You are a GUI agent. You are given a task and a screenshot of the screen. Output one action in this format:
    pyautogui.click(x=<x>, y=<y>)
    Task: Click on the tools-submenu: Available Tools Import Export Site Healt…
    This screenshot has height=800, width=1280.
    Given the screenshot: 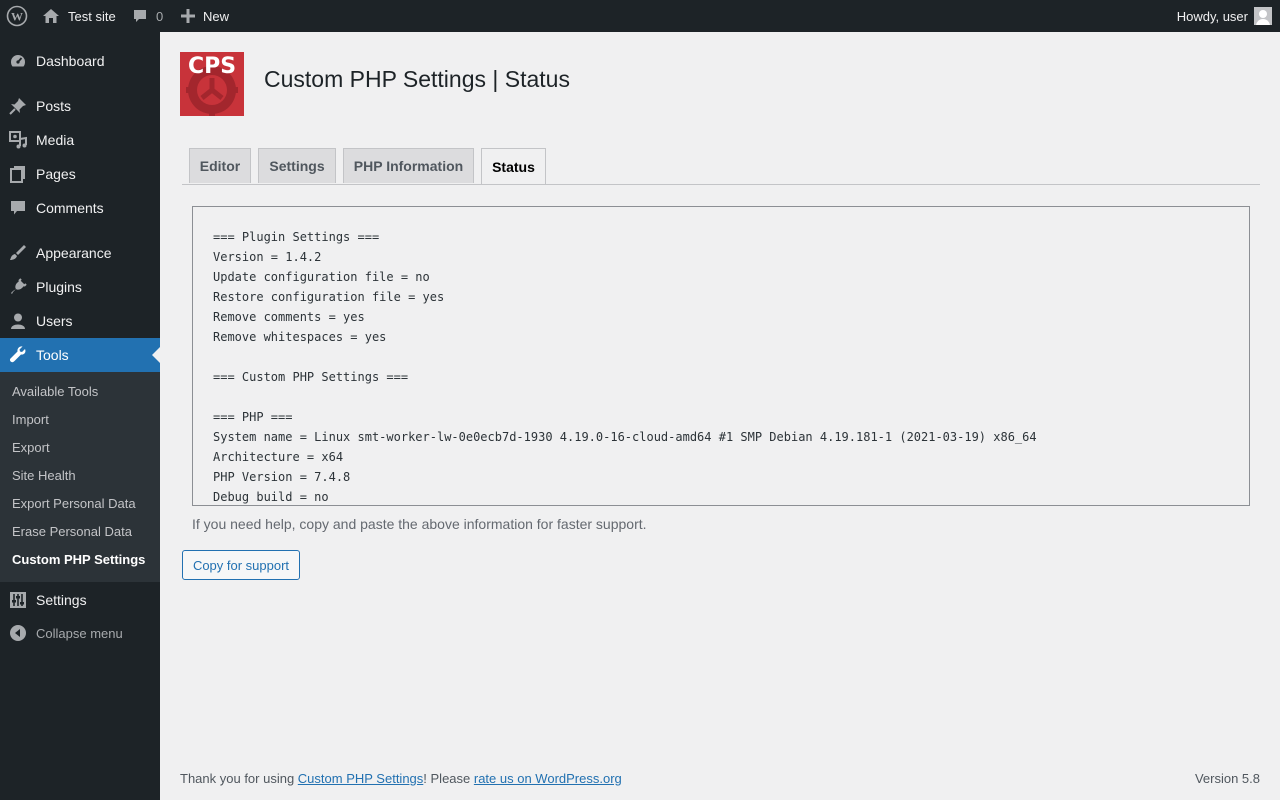 What is the action you would take?
    pyautogui.click(x=80, y=477)
    